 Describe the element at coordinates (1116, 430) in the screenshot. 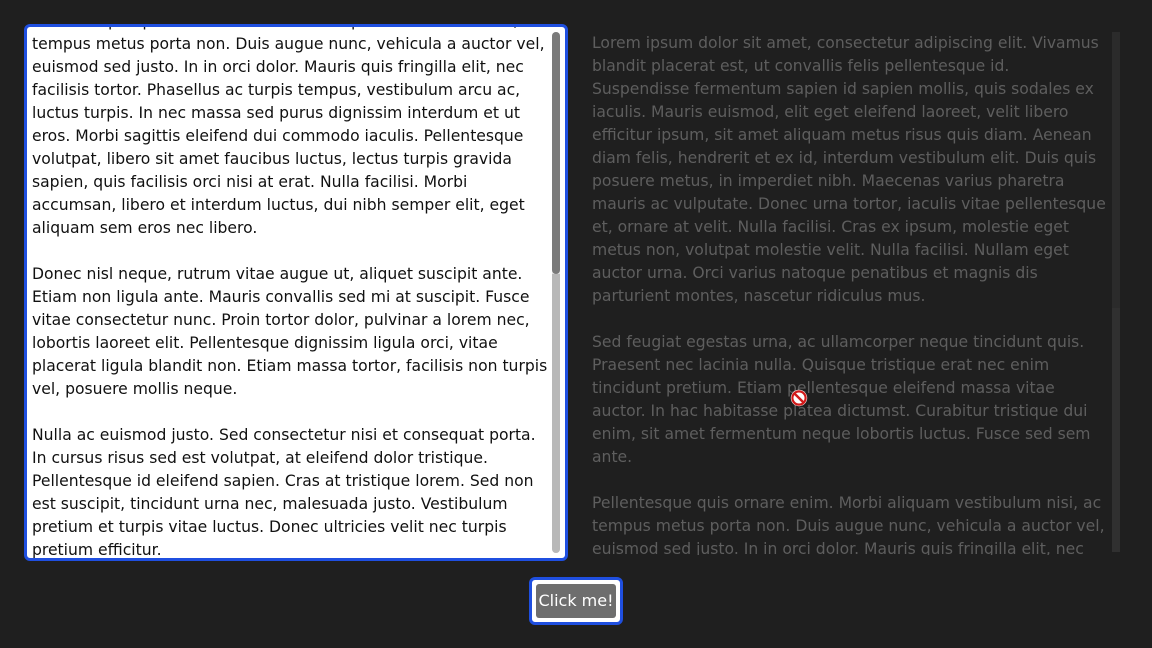

I see `right-scrollbar-track-rest` at that location.